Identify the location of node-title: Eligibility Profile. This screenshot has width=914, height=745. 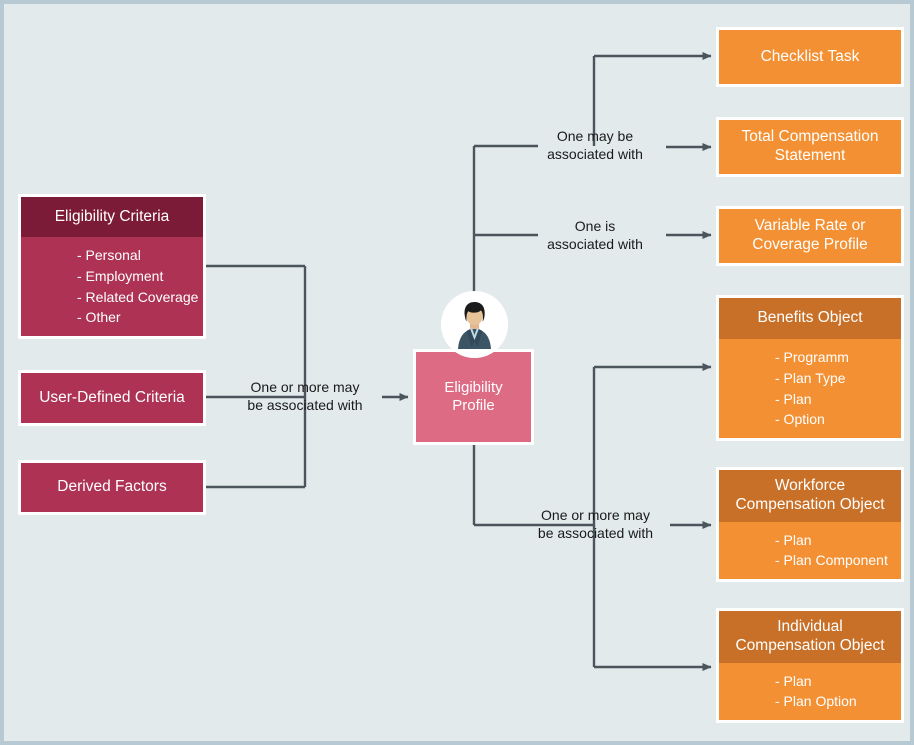
(473, 397).